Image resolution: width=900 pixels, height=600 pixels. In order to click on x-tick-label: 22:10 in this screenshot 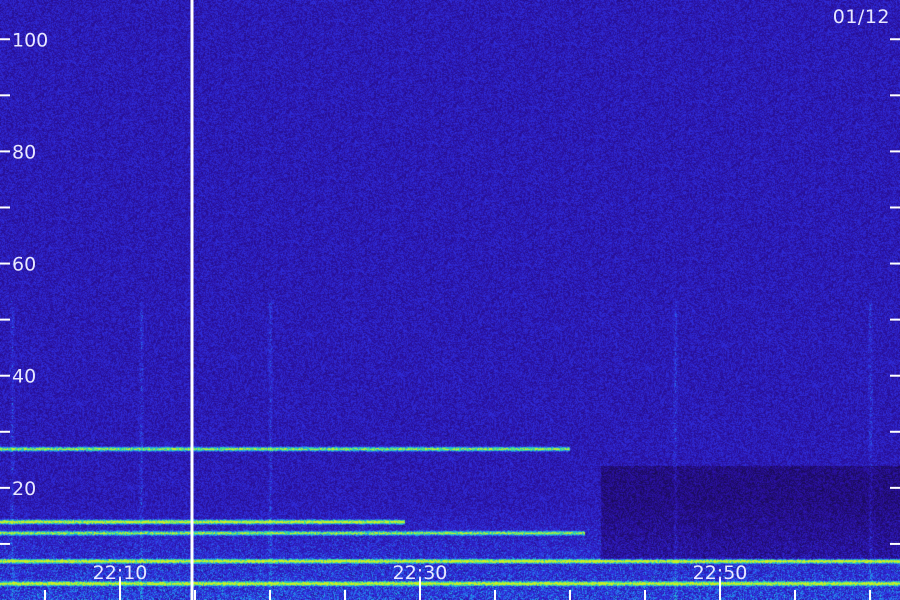, I will do `click(120, 573)`.